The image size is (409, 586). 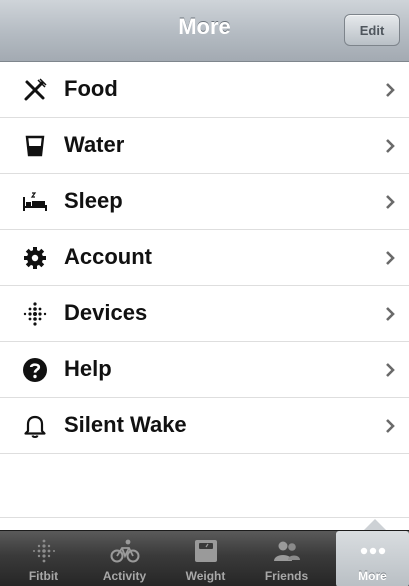 I want to click on active-tab-indicator, so click(x=375, y=524).